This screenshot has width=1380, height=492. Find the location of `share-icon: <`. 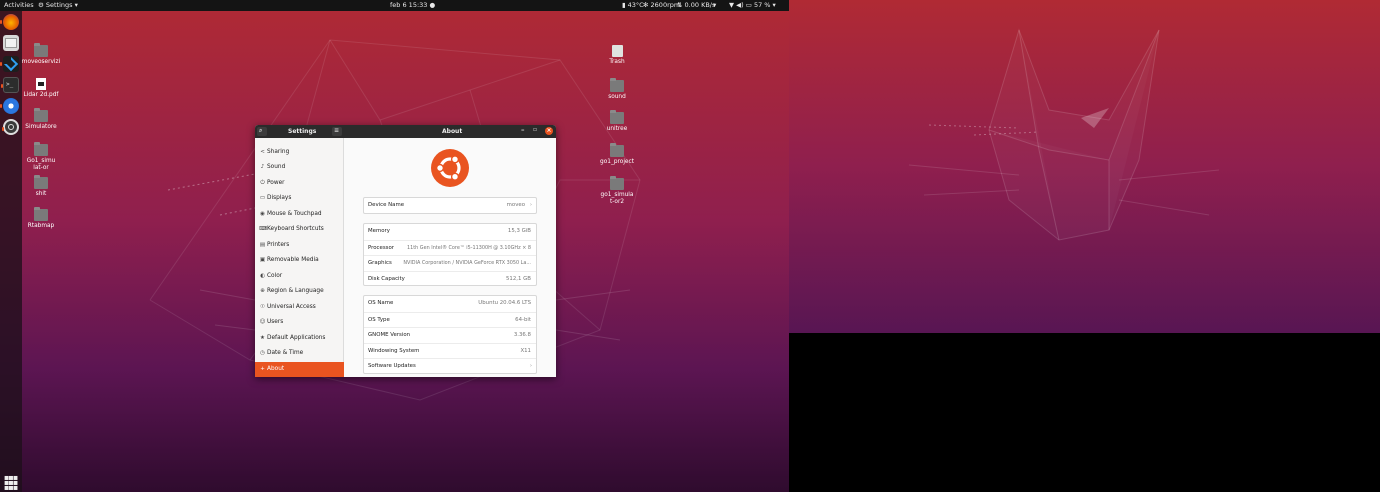

share-icon: < is located at coordinates (262, 152).